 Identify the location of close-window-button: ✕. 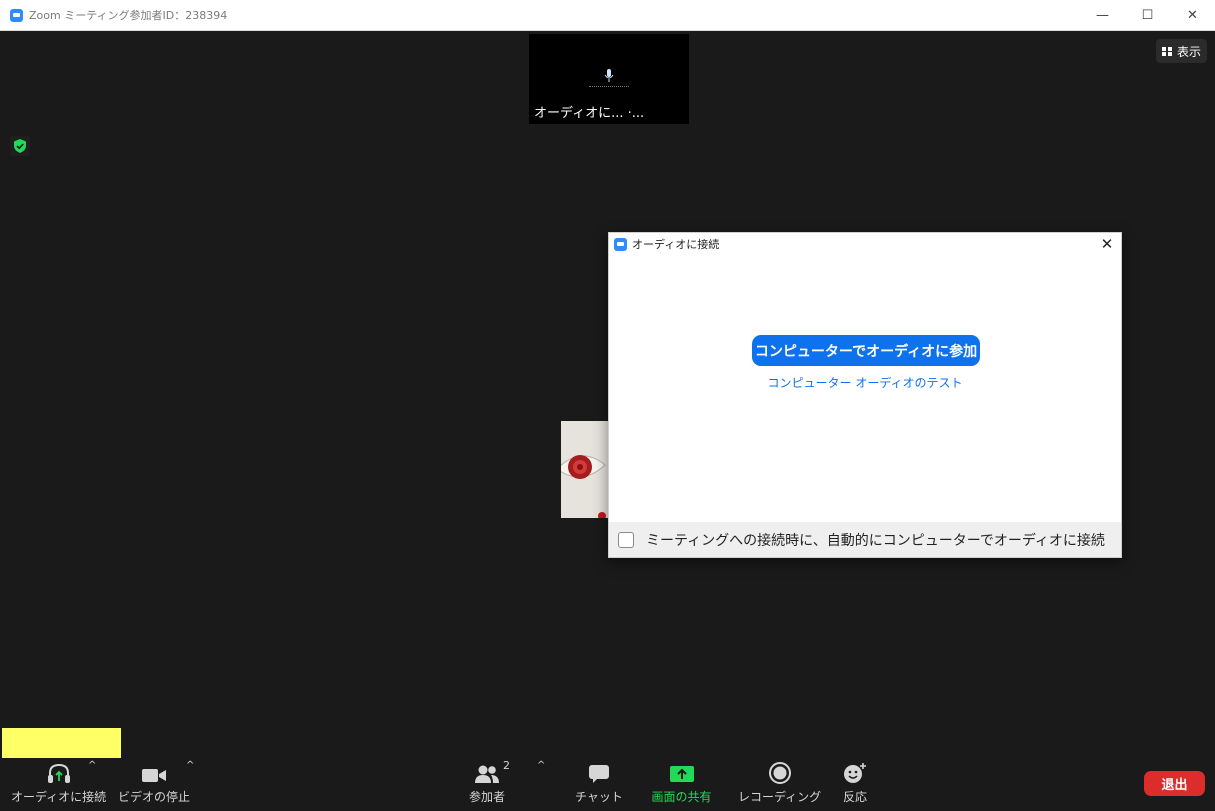
(1192, 15).